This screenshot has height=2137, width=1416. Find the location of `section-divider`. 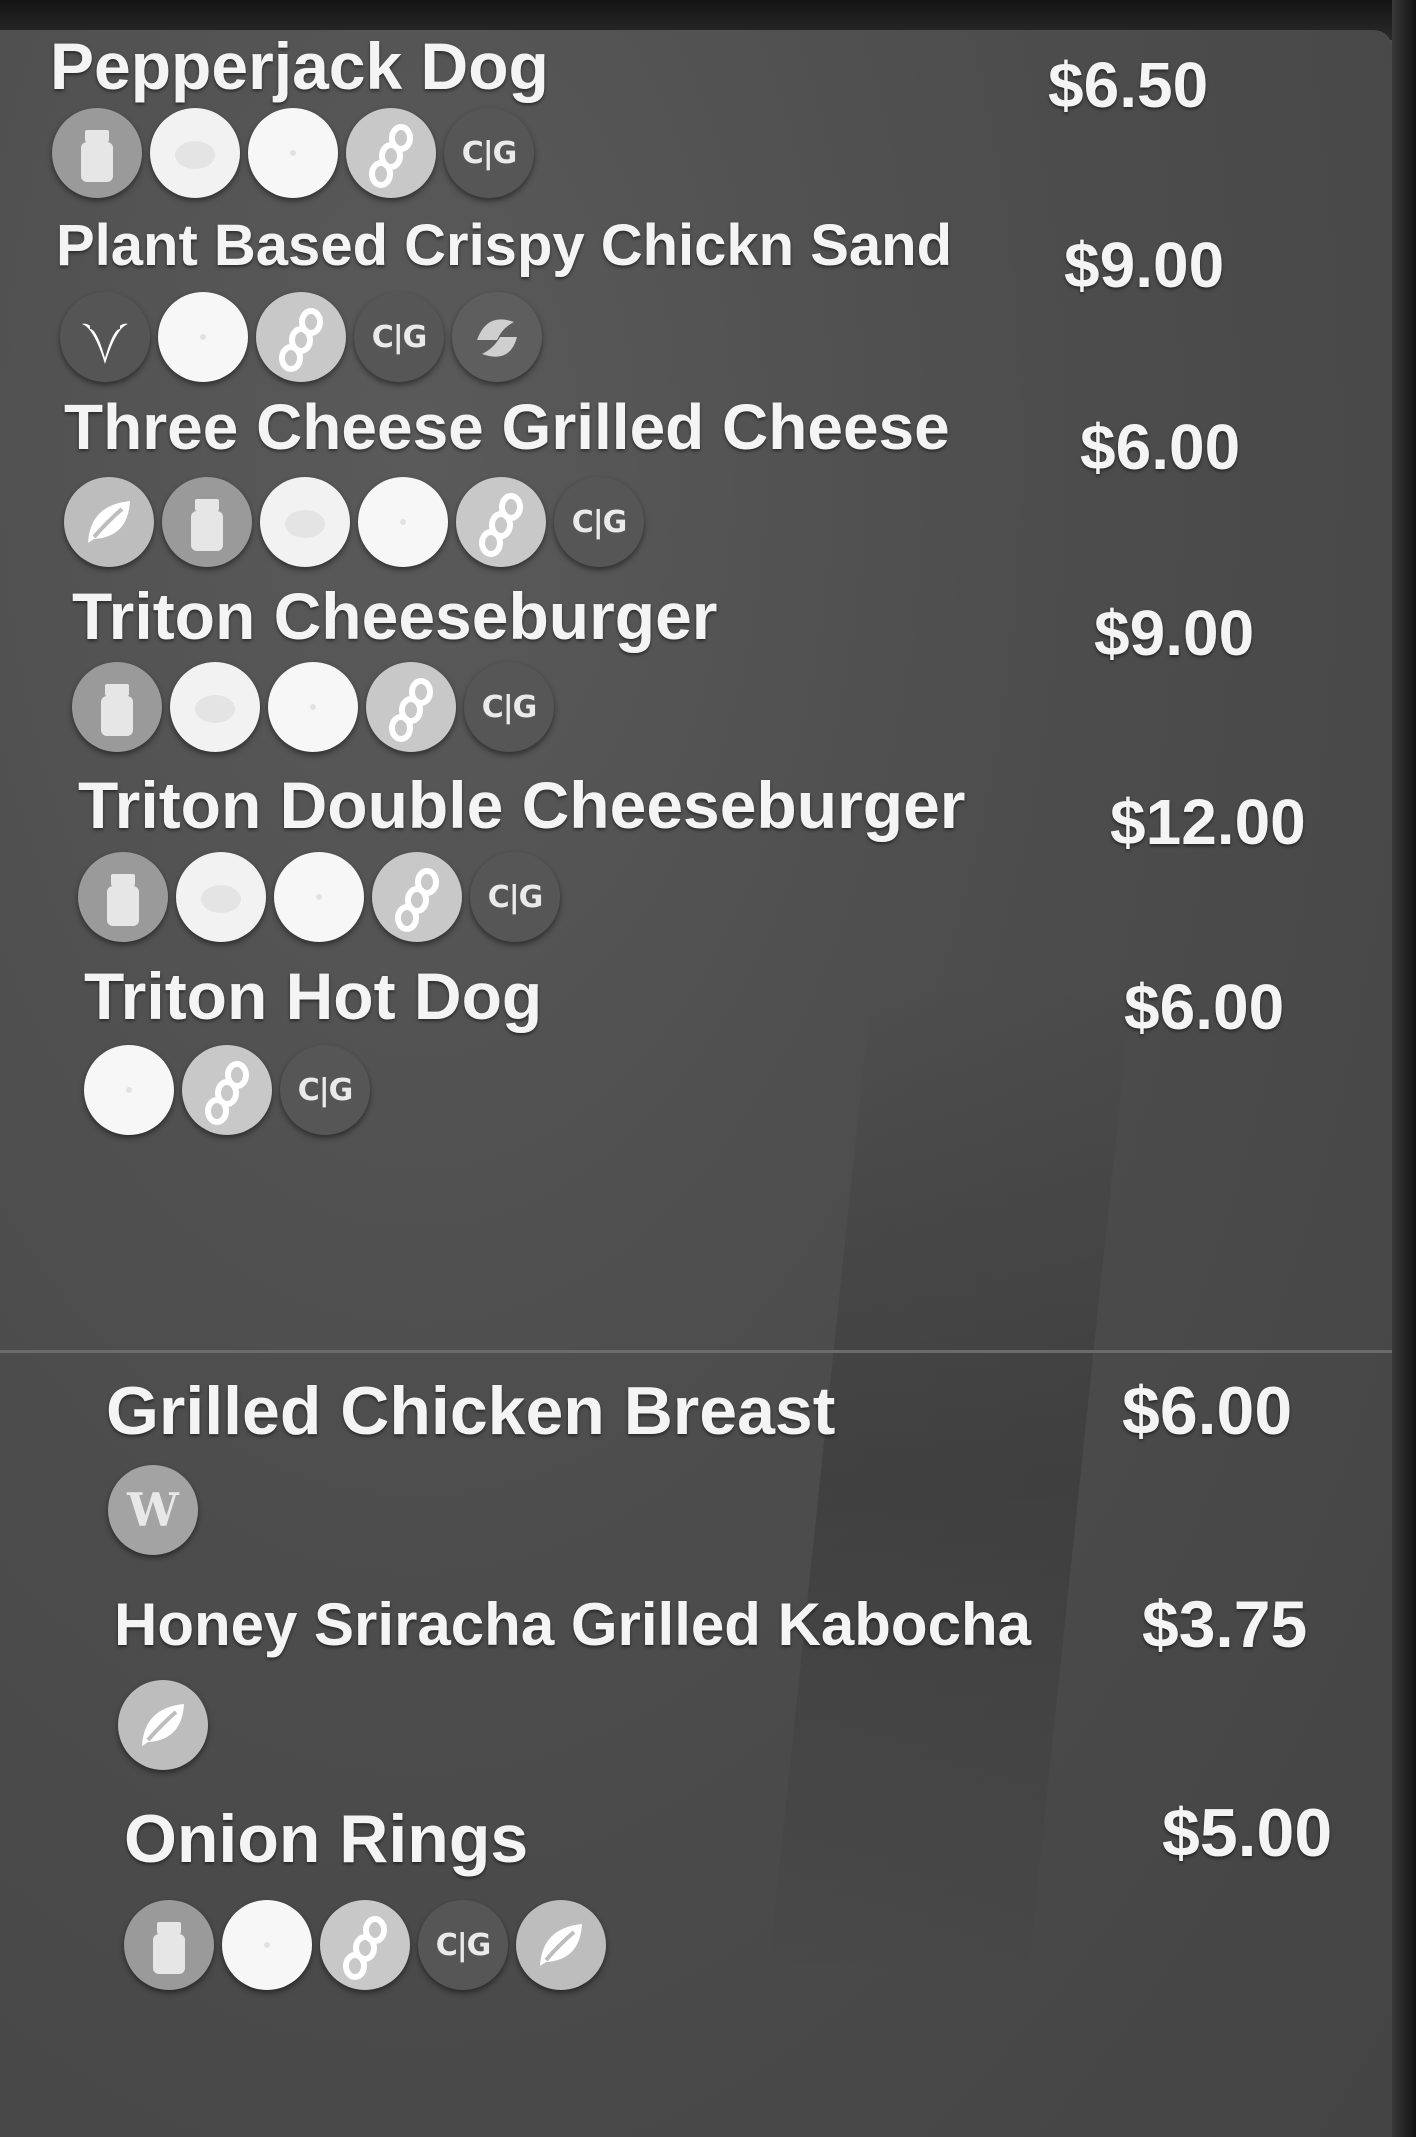

section-divider is located at coordinates (696, 1351).